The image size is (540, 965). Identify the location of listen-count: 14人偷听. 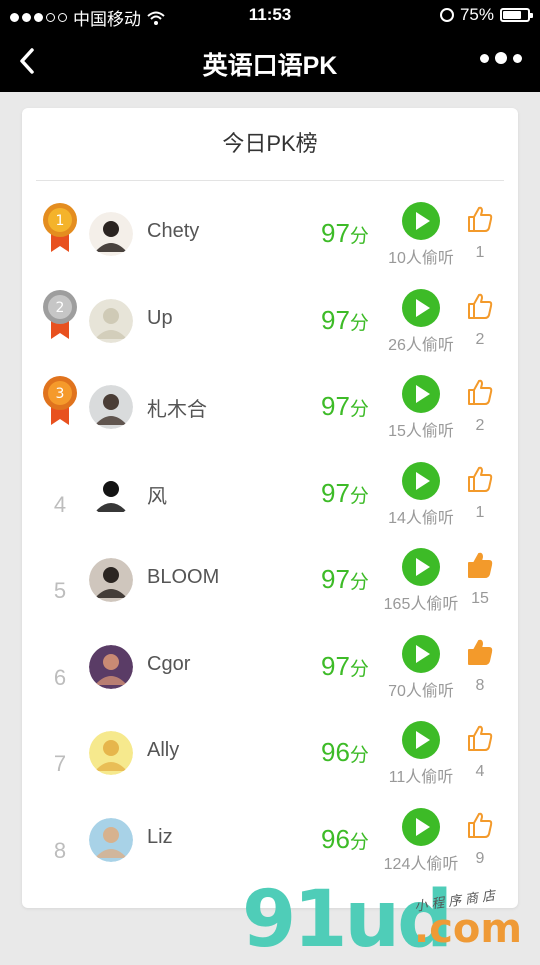
(421, 518).